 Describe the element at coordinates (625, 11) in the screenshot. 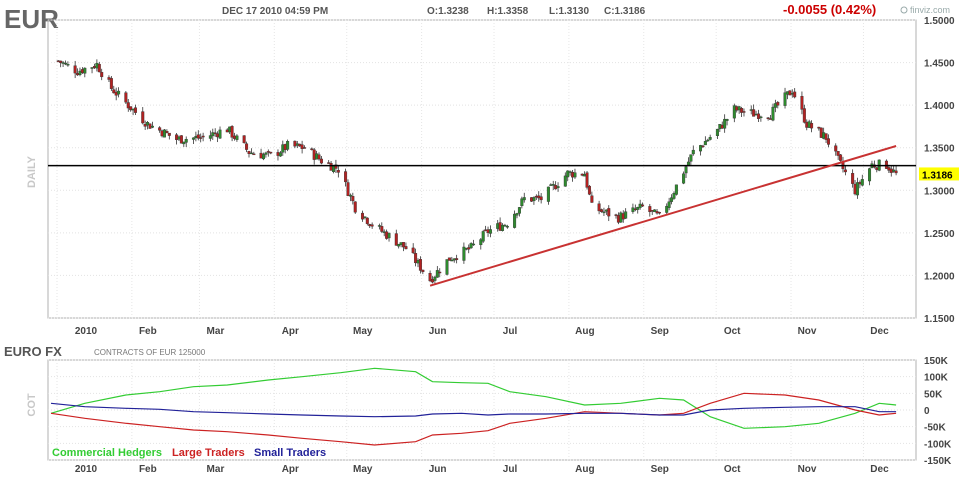

I see `close-value: C:1.3186` at that location.